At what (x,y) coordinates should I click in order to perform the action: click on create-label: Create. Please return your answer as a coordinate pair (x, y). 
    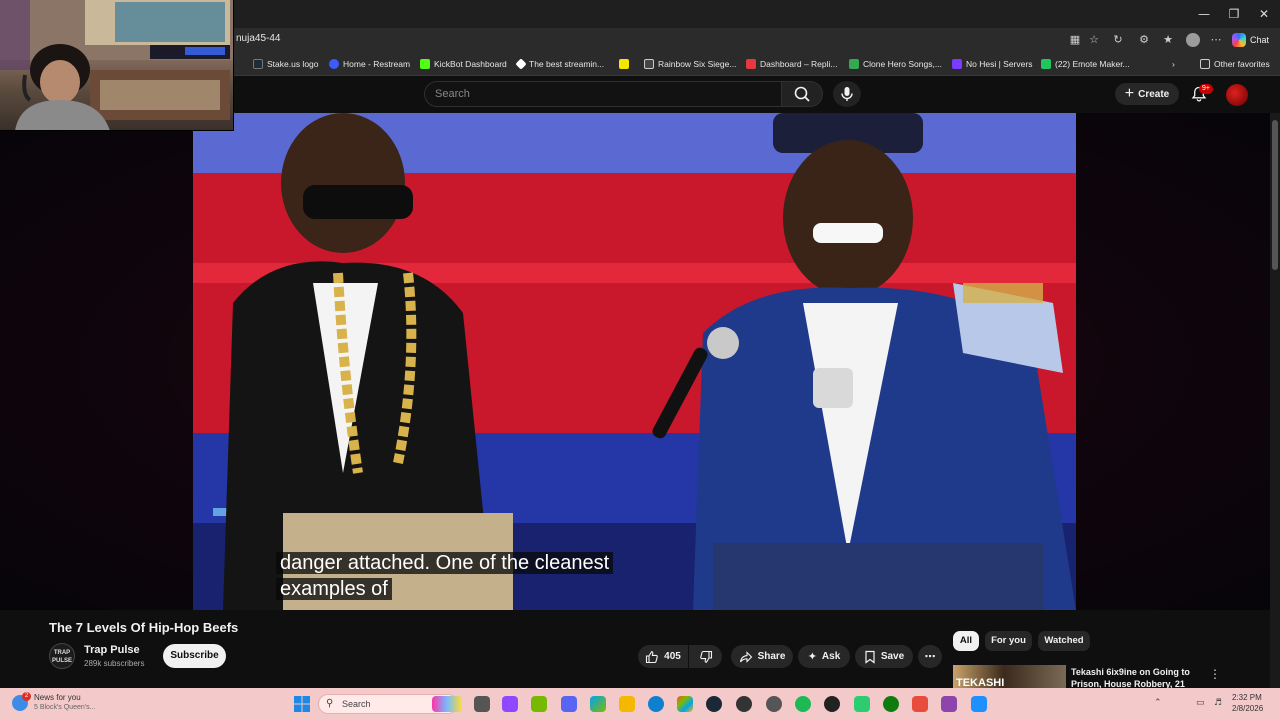
    Looking at the image, I should click on (1154, 94).